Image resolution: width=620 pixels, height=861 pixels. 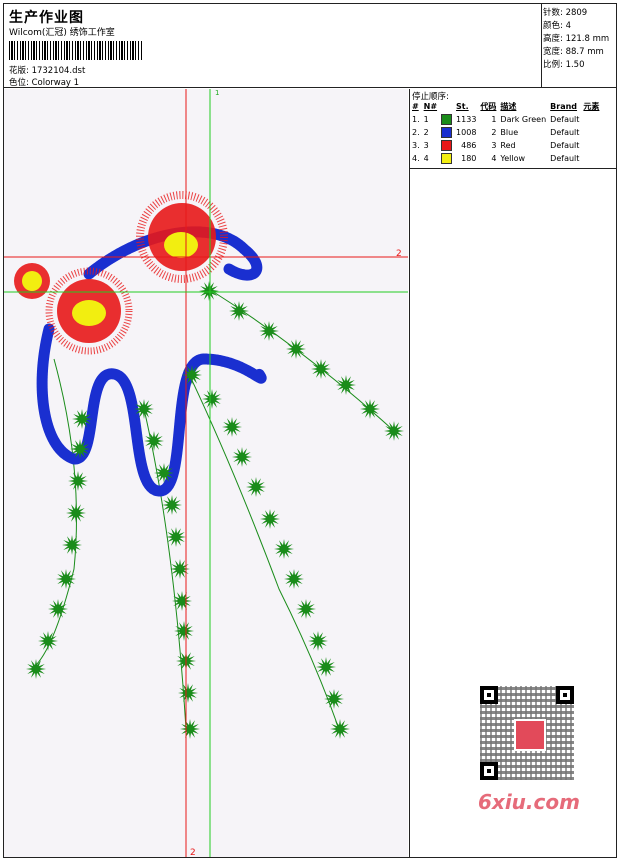 I want to click on row-code: 4, so click(x=494, y=158).